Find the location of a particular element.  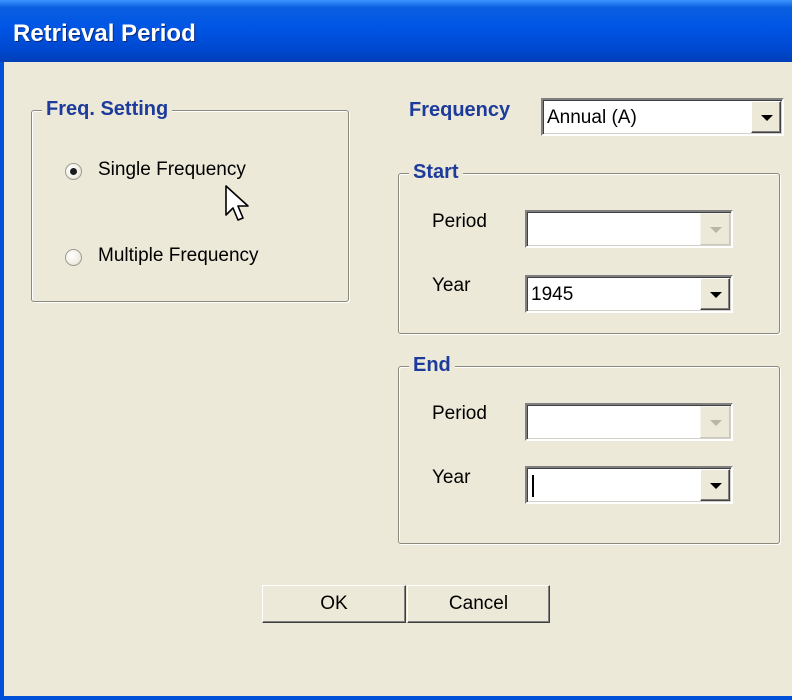

window-frame-left is located at coordinates (2, 381).